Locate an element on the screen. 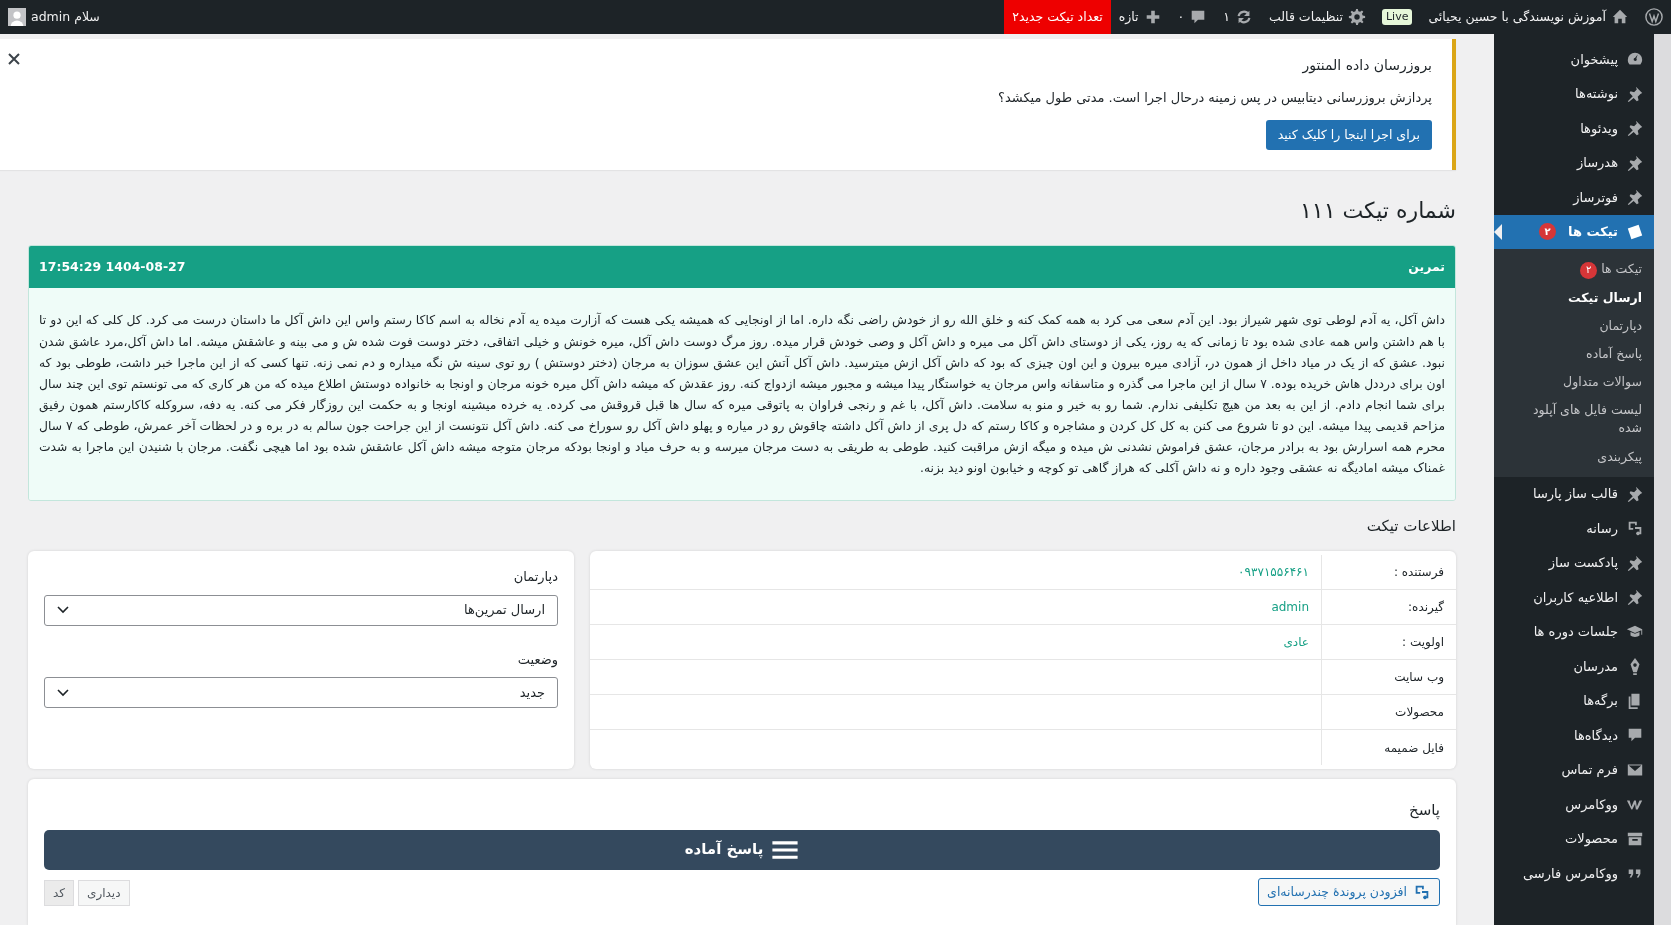 This screenshot has height=925, width=1671. new-link: تازه is located at coordinates (1128, 17).